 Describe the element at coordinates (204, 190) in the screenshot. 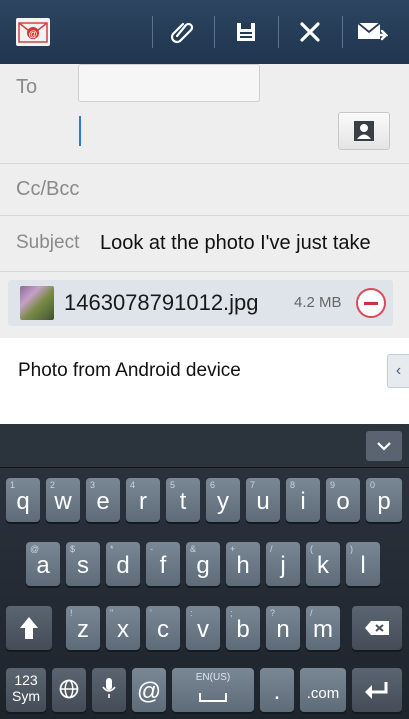

I see `cc-bcc-row: Cc/Bcc` at that location.